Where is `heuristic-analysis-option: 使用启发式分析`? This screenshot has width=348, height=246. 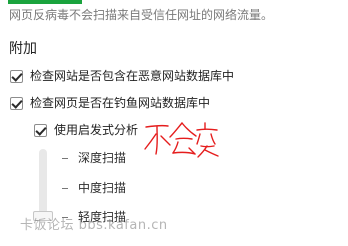 heuristic-analysis-option: 使用启发式分析 is located at coordinates (86, 130).